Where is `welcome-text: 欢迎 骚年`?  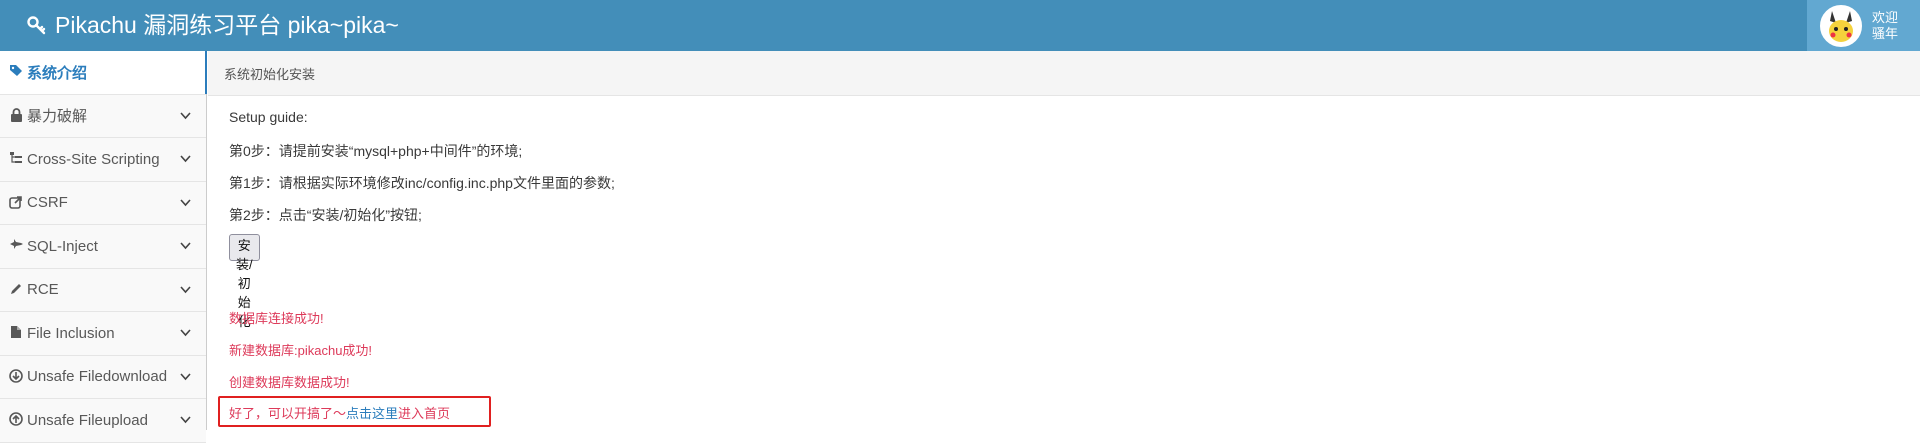 welcome-text: 欢迎 骚年 is located at coordinates (1885, 25).